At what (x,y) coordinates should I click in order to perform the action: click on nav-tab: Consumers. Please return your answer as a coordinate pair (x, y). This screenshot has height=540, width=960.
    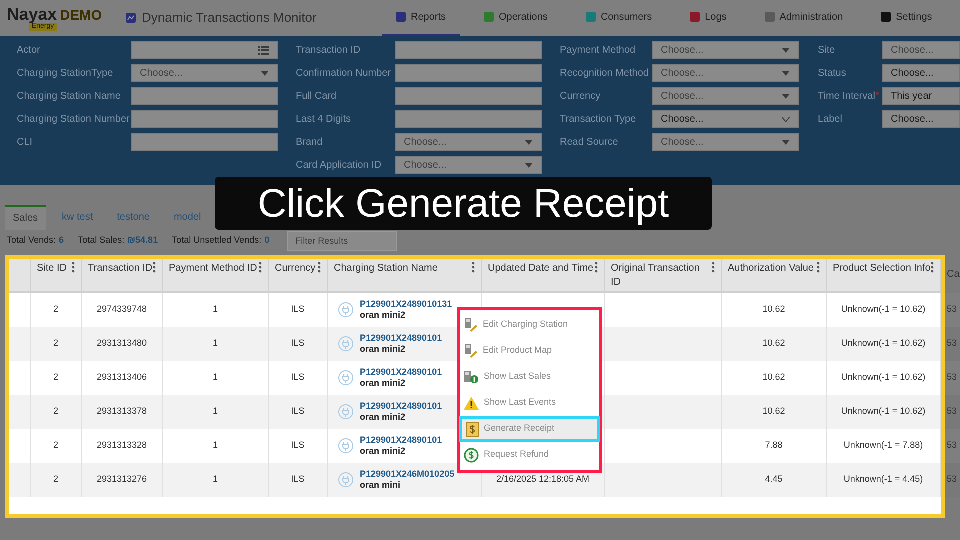
    Looking at the image, I should click on (619, 18).